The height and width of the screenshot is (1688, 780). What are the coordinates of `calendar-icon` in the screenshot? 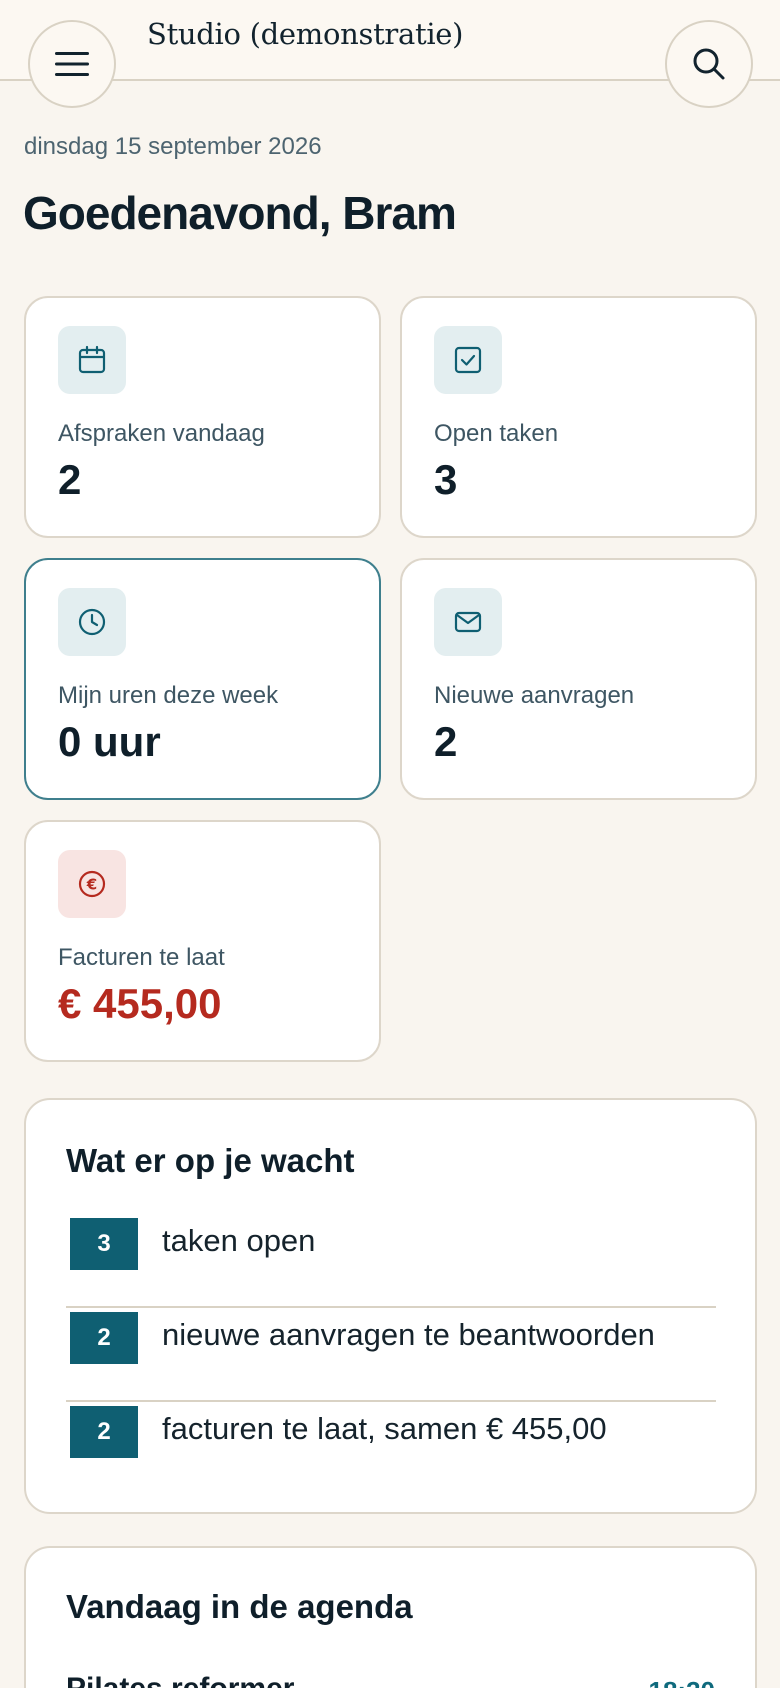 It's located at (92, 359).